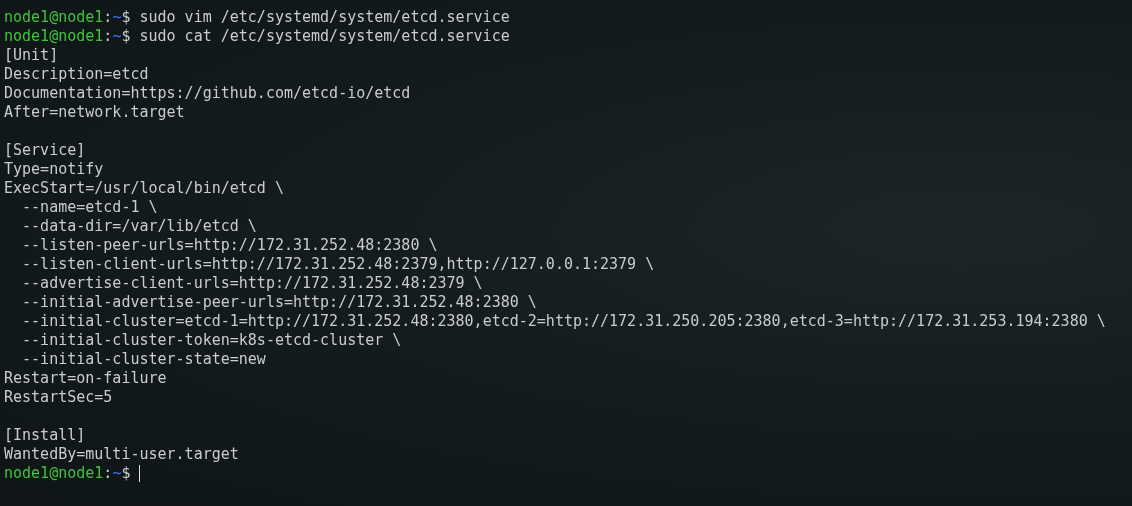 This screenshot has height=506, width=1132. I want to click on output-line: --name=etcd-1 \, so click(89, 207).